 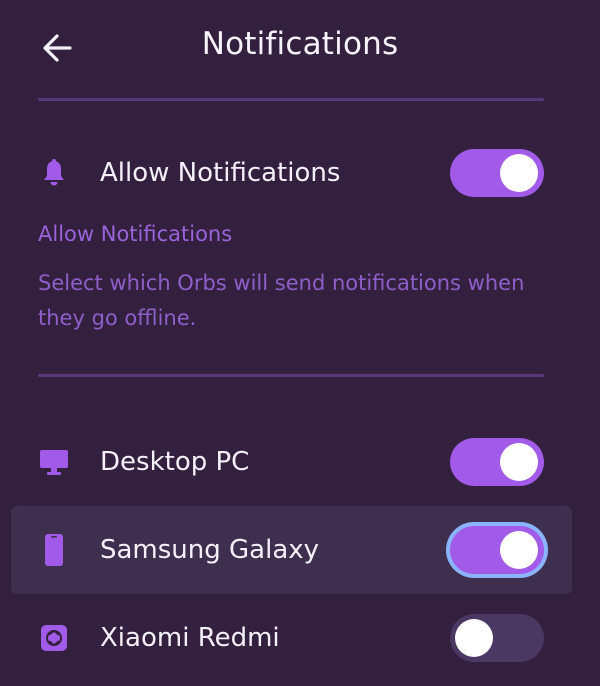 What do you see at coordinates (210, 550) in the screenshot?
I see `device-label: Samsung Galaxy` at bounding box center [210, 550].